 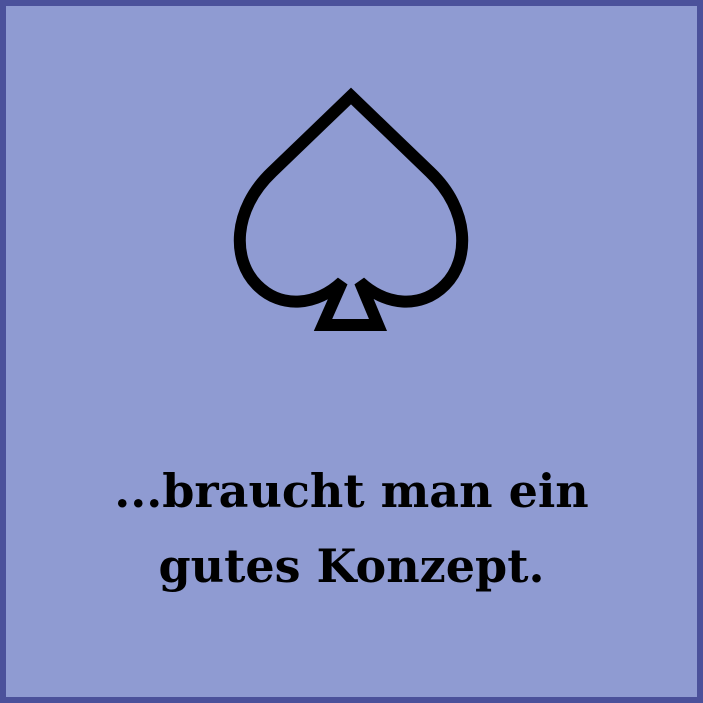 What do you see at coordinates (351, 566) in the screenshot?
I see `caption-line-2: gutes Konzept.` at bounding box center [351, 566].